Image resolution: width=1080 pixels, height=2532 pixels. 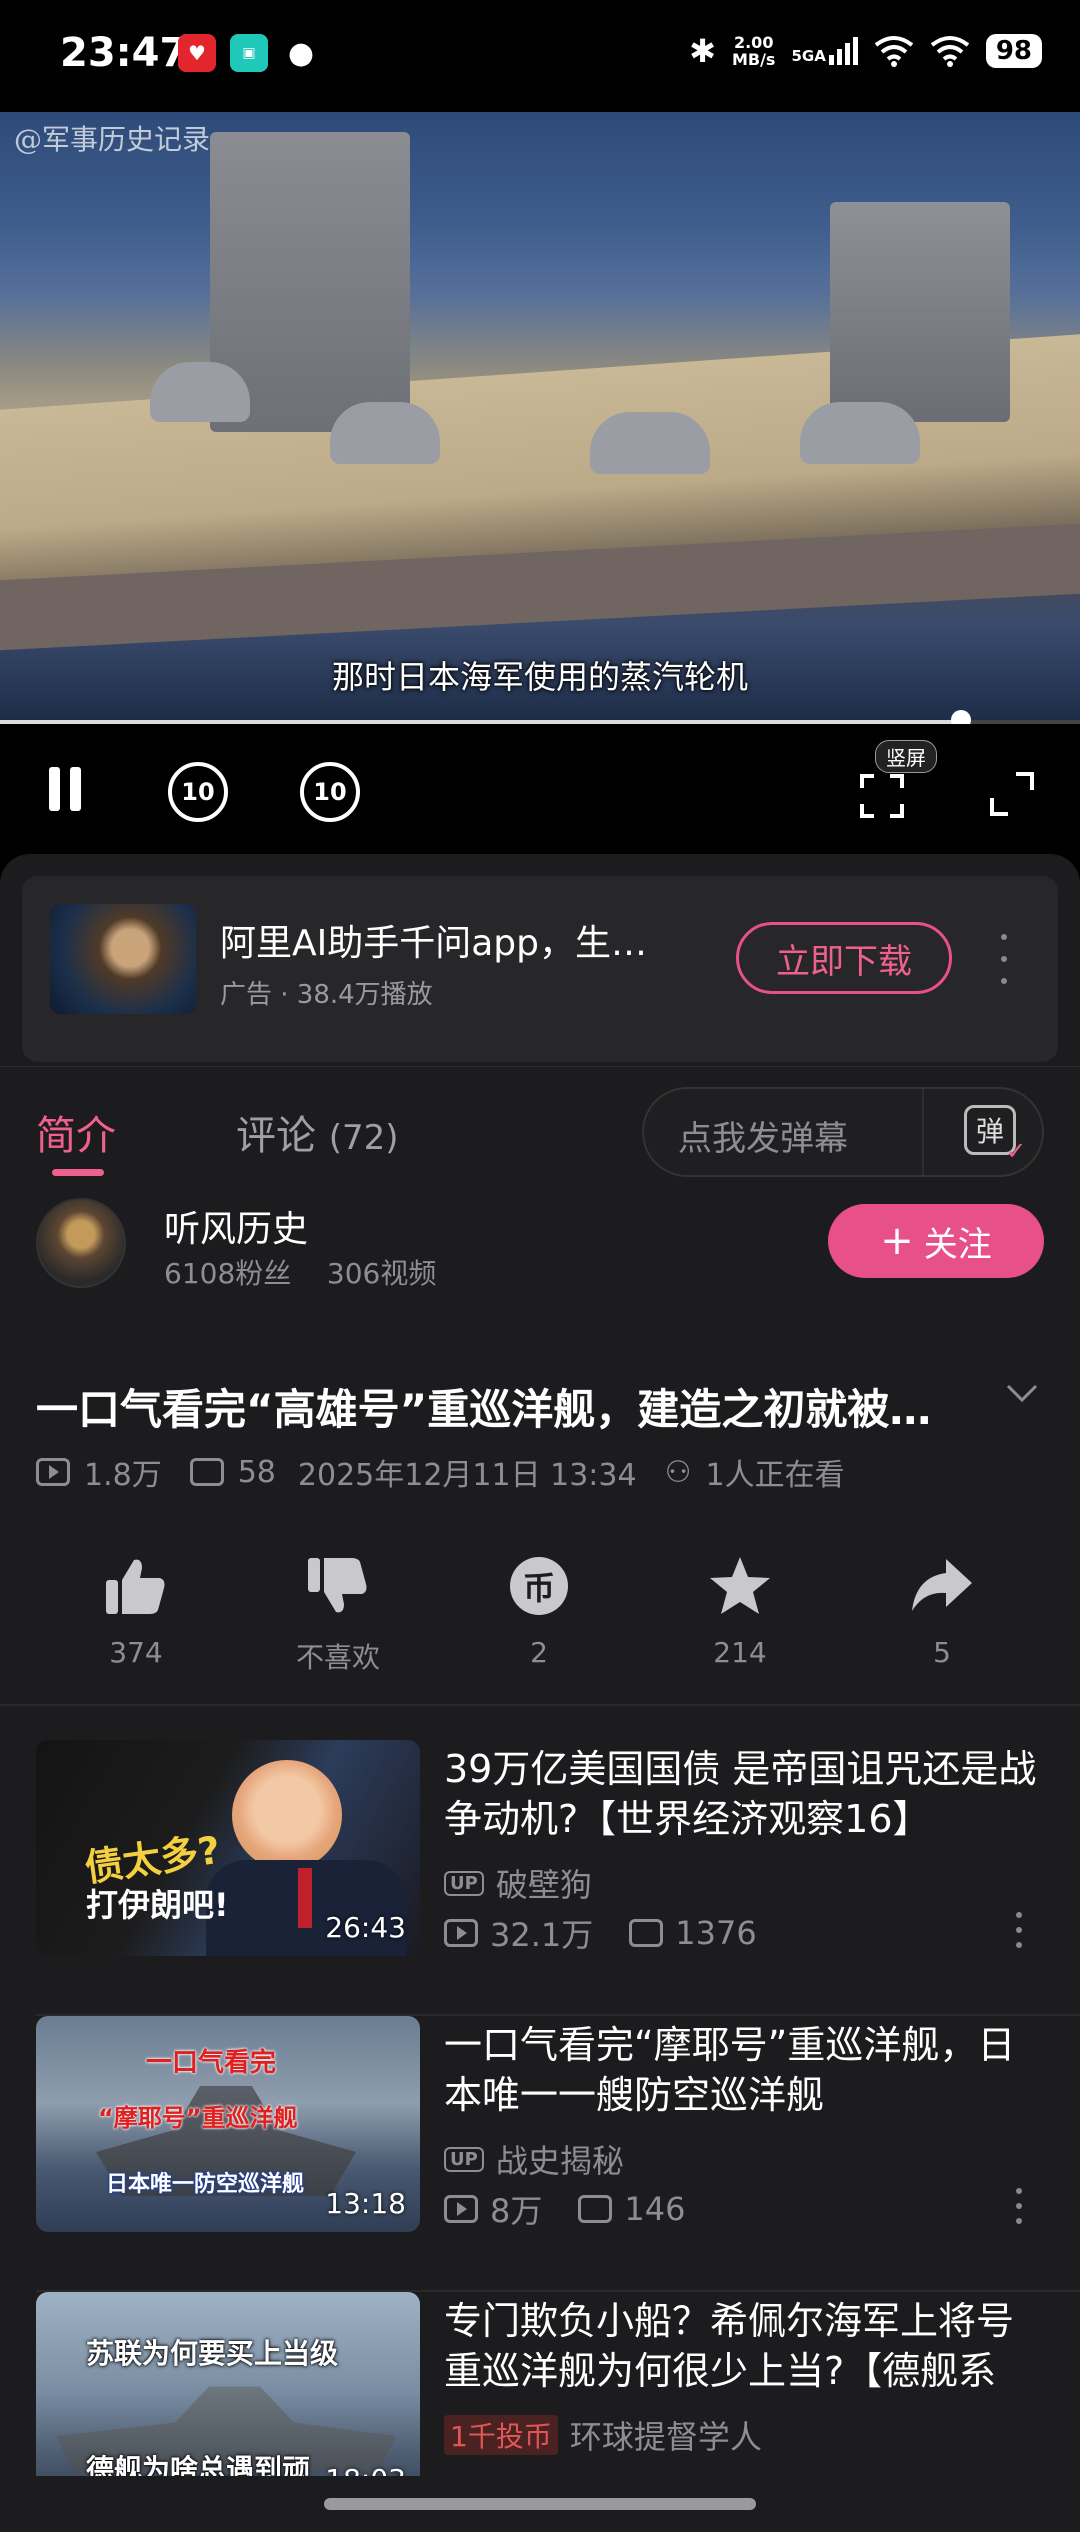 What do you see at coordinates (228, 1848) in the screenshot?
I see `video-thumbnail: 债太多? 打伊朗吧! 26:43` at bounding box center [228, 1848].